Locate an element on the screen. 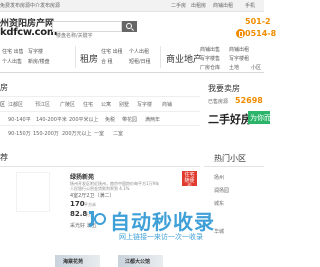 The image size is (320, 267). topbar-link-rent: 出租房 is located at coordinates (198, 5).